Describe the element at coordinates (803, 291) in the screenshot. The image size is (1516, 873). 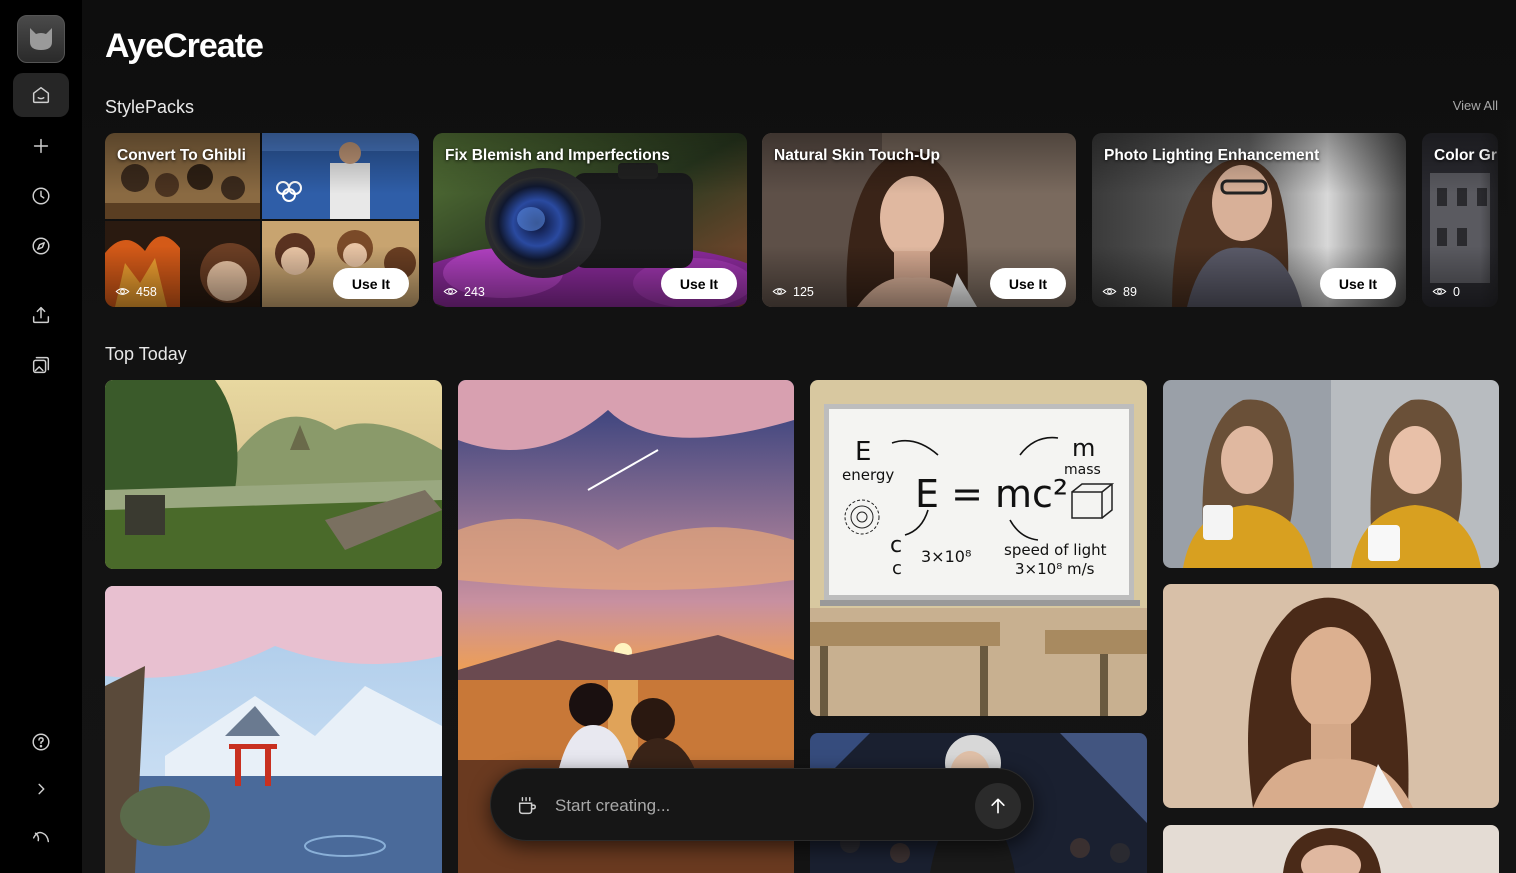
I see `view-count-value: 125` at that location.